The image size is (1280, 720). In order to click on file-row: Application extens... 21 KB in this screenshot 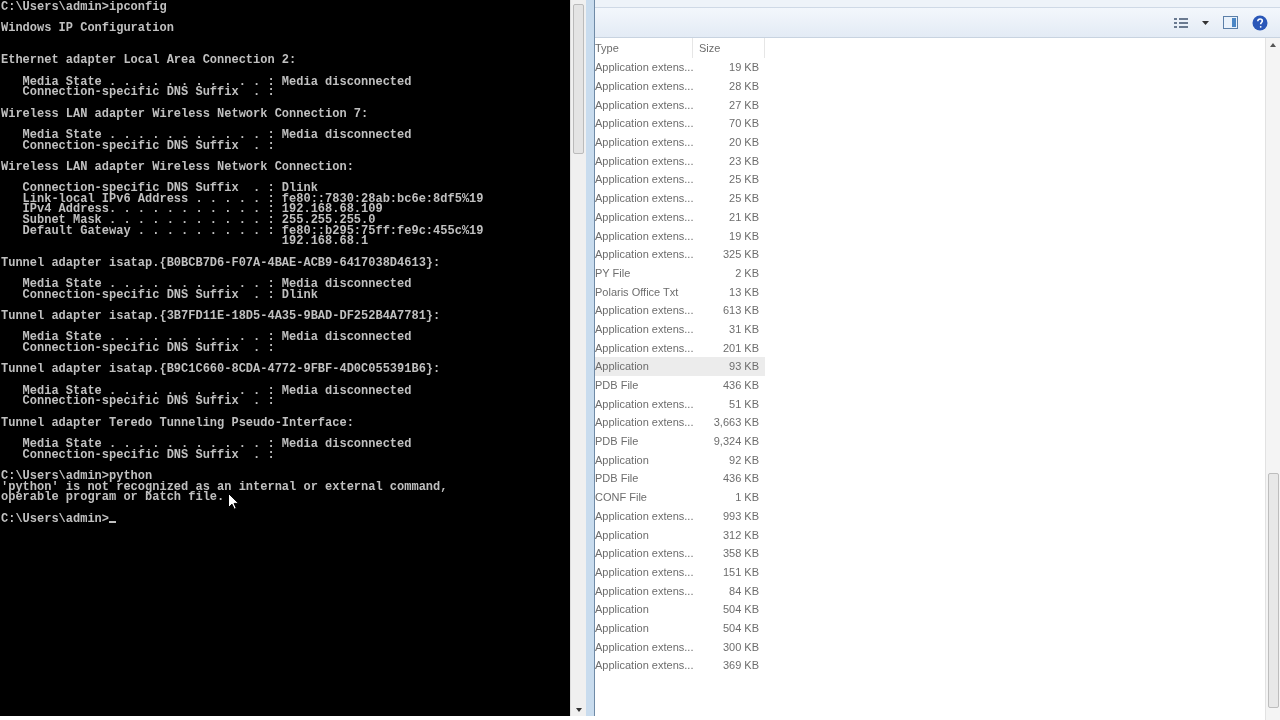, I will do `click(680, 217)`.